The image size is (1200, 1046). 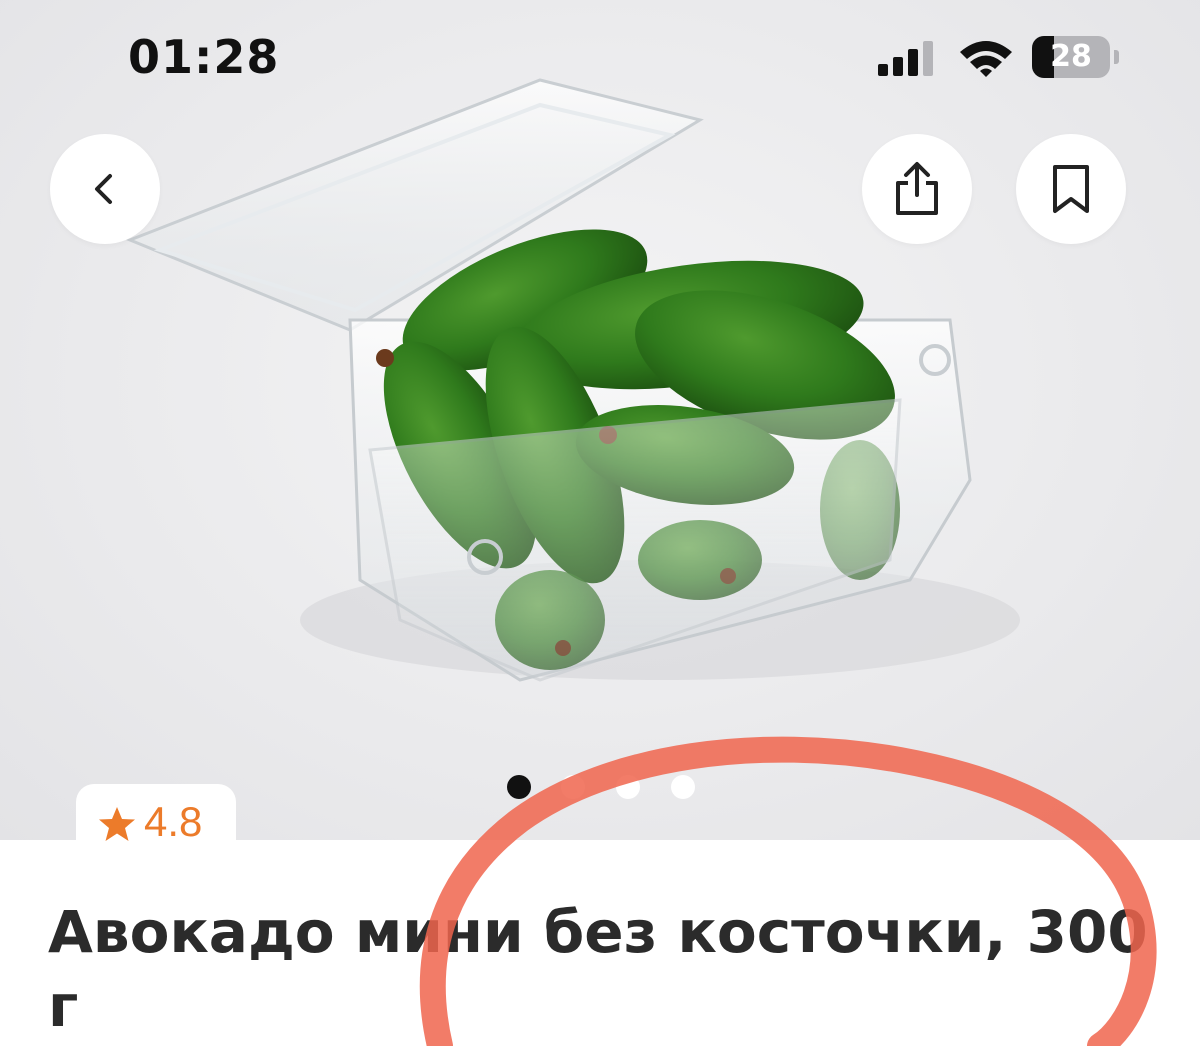 What do you see at coordinates (905, 58) in the screenshot?
I see `cellular-signal-icon` at bounding box center [905, 58].